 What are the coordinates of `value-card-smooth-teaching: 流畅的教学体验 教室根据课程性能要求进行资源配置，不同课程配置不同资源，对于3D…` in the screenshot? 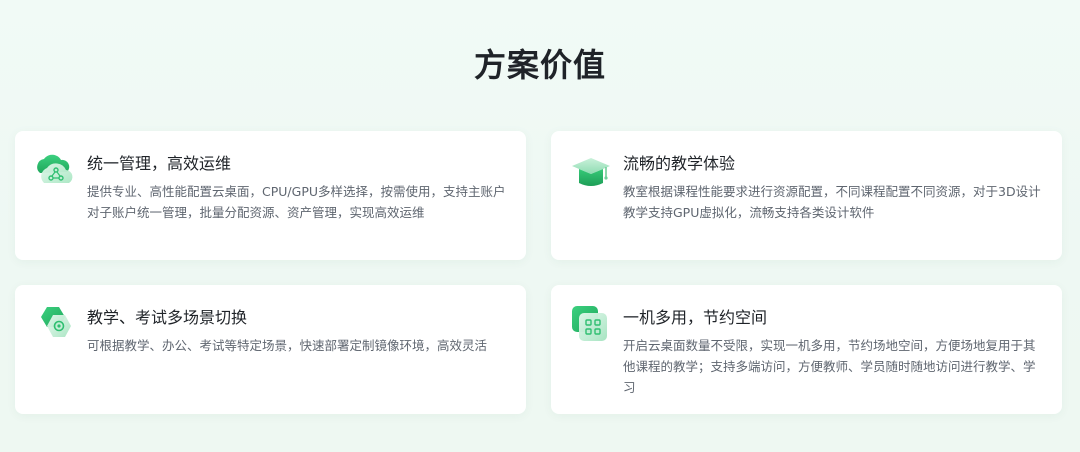 It's located at (806, 195).